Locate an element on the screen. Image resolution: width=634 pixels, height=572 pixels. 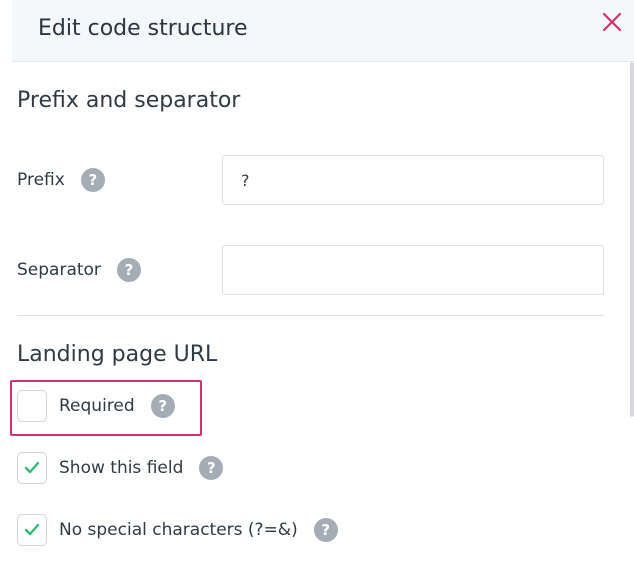
required-help-icon: ? is located at coordinates (162, 406).